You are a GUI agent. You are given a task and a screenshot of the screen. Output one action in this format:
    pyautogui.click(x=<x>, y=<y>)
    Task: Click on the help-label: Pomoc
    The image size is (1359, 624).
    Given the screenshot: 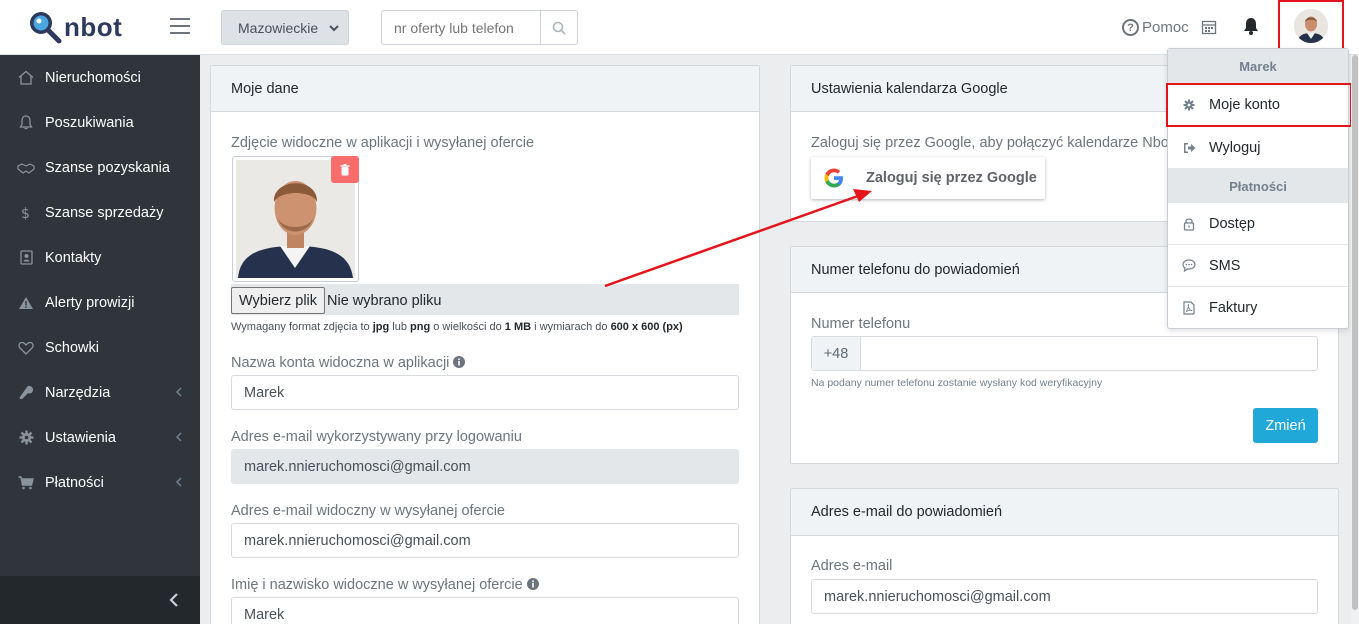 What is the action you would take?
    pyautogui.click(x=1165, y=27)
    